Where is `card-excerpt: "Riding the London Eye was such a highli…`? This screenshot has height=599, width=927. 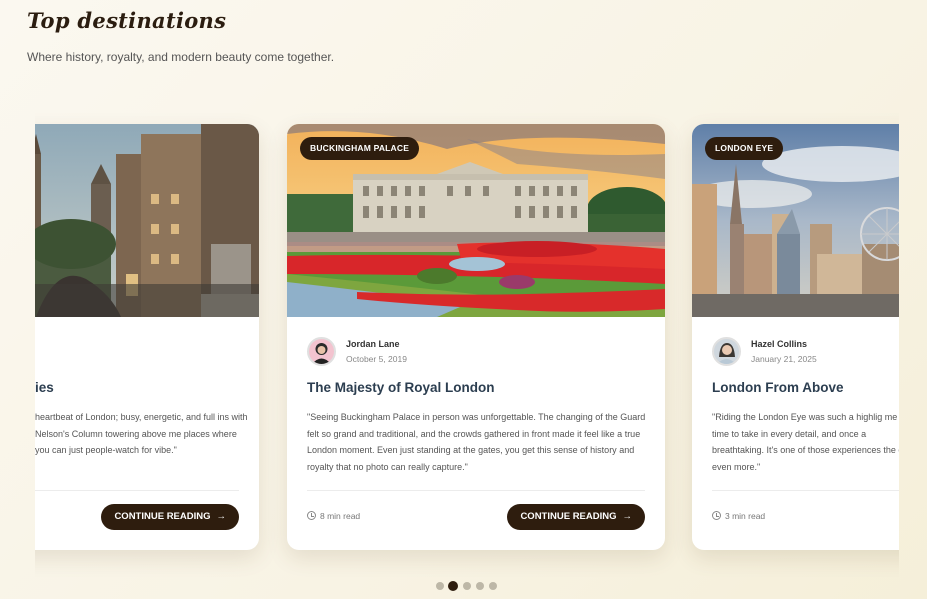
card-excerpt: "Riding the London Eye was such a highli… is located at coordinates (805, 442).